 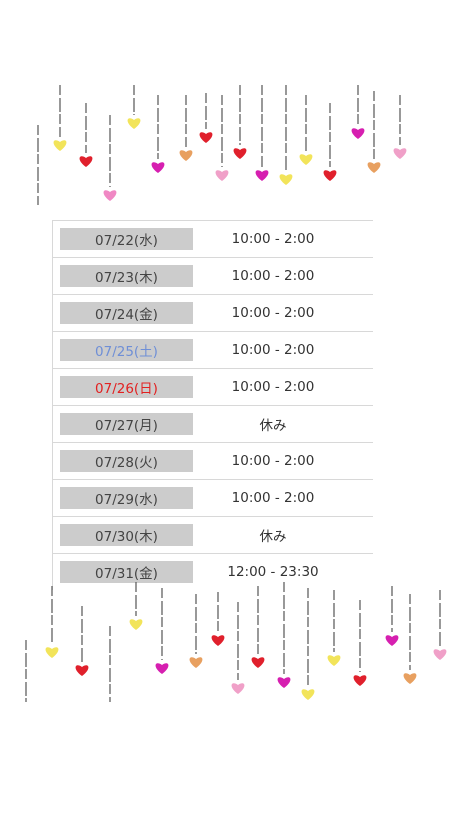 What do you see at coordinates (126, 572) in the screenshot?
I see `date-cell: 07/31(金)` at bounding box center [126, 572].